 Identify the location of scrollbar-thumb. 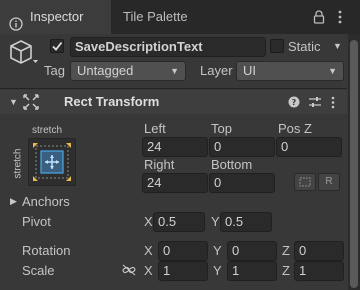
(354, 164).